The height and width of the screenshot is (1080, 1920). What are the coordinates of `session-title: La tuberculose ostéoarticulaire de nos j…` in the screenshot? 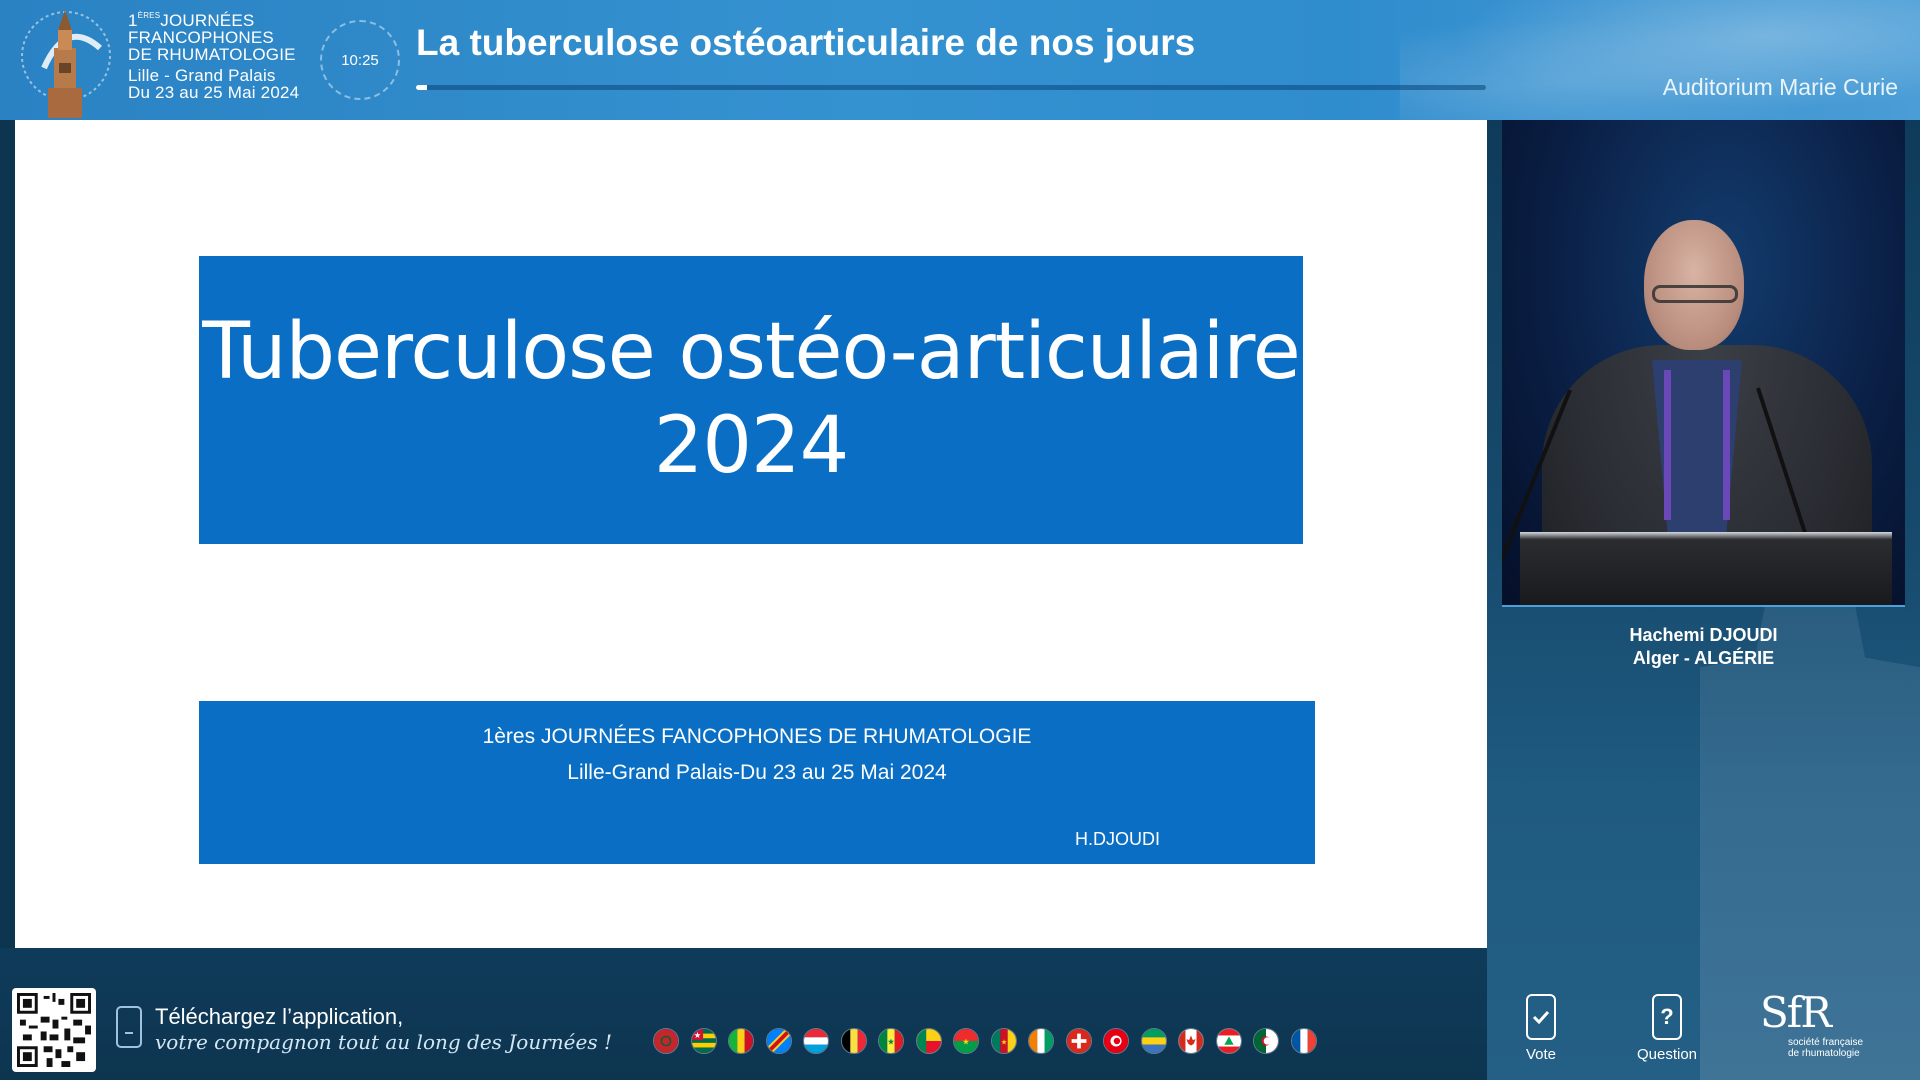 It's located at (806, 42).